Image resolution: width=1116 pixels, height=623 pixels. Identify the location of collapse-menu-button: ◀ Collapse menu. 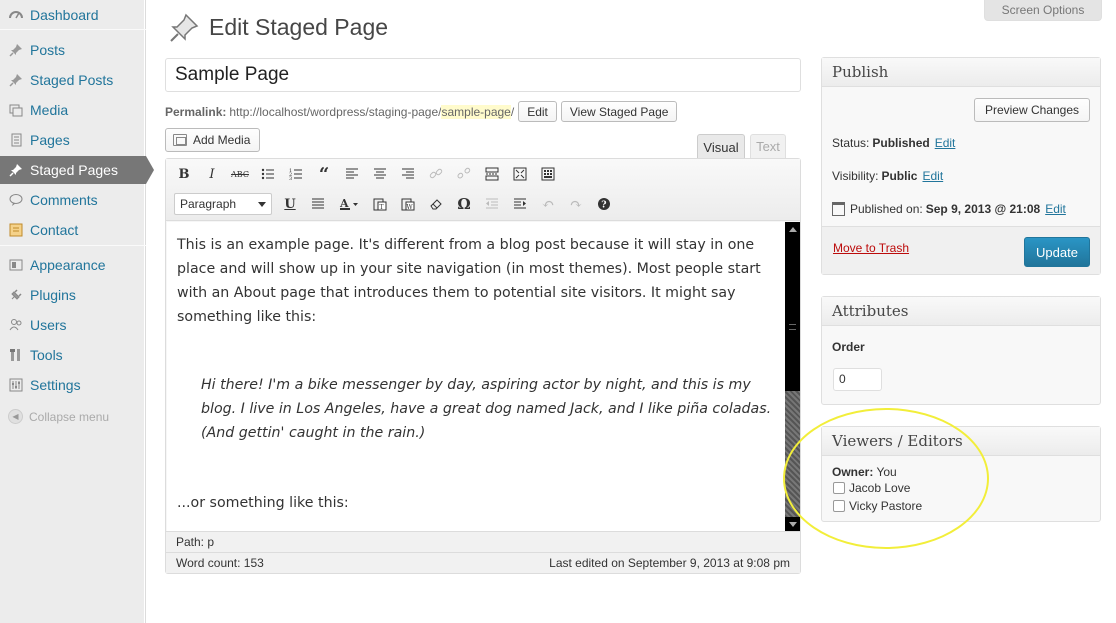
(58, 416).